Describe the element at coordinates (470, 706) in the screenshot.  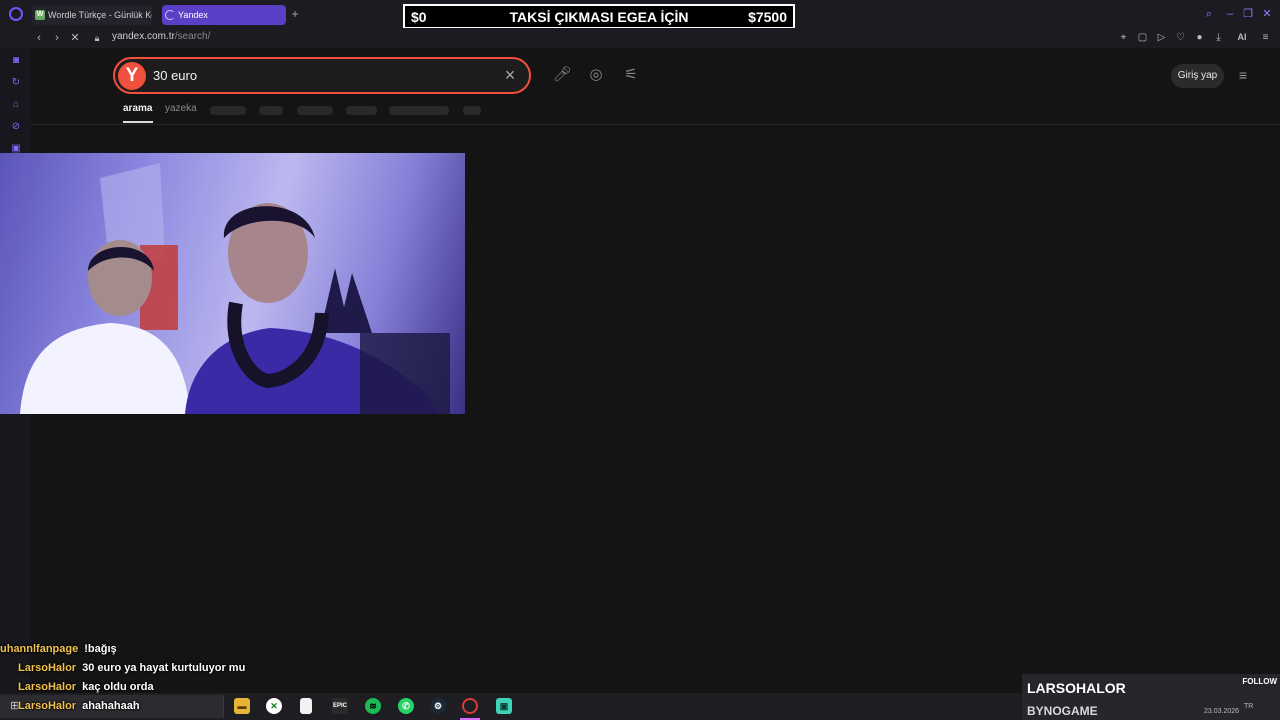
I see `opera-icon` at that location.